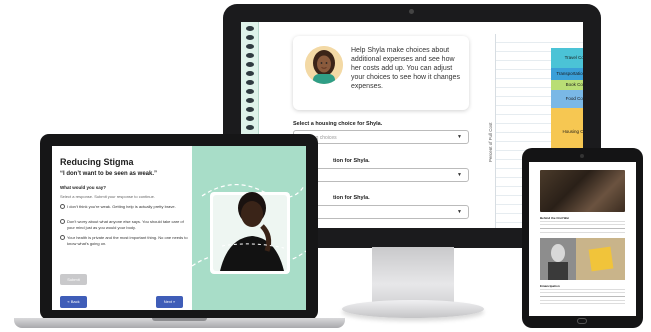  What do you see at coordinates (73, 302) in the screenshot?
I see `back-button: « Back` at bounding box center [73, 302].